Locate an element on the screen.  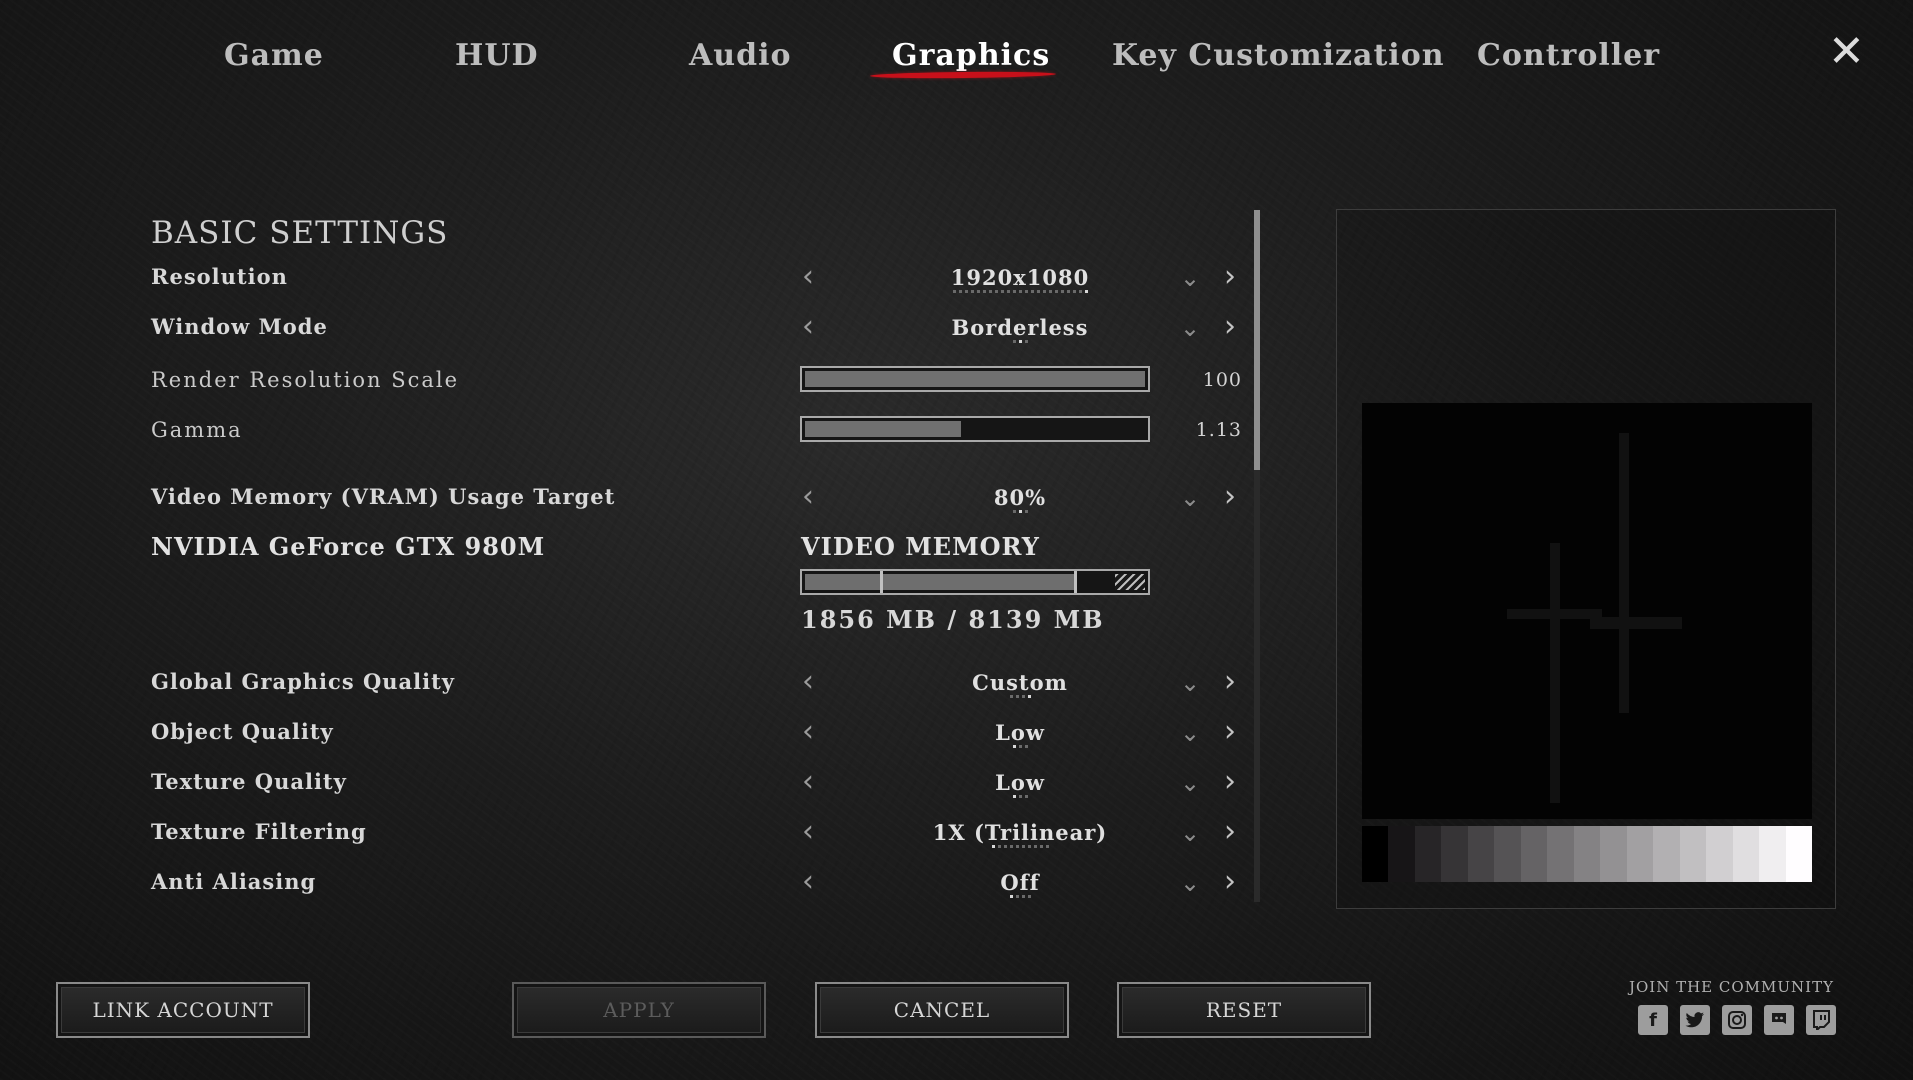
cancel-button: CANCEL is located at coordinates (942, 1010).